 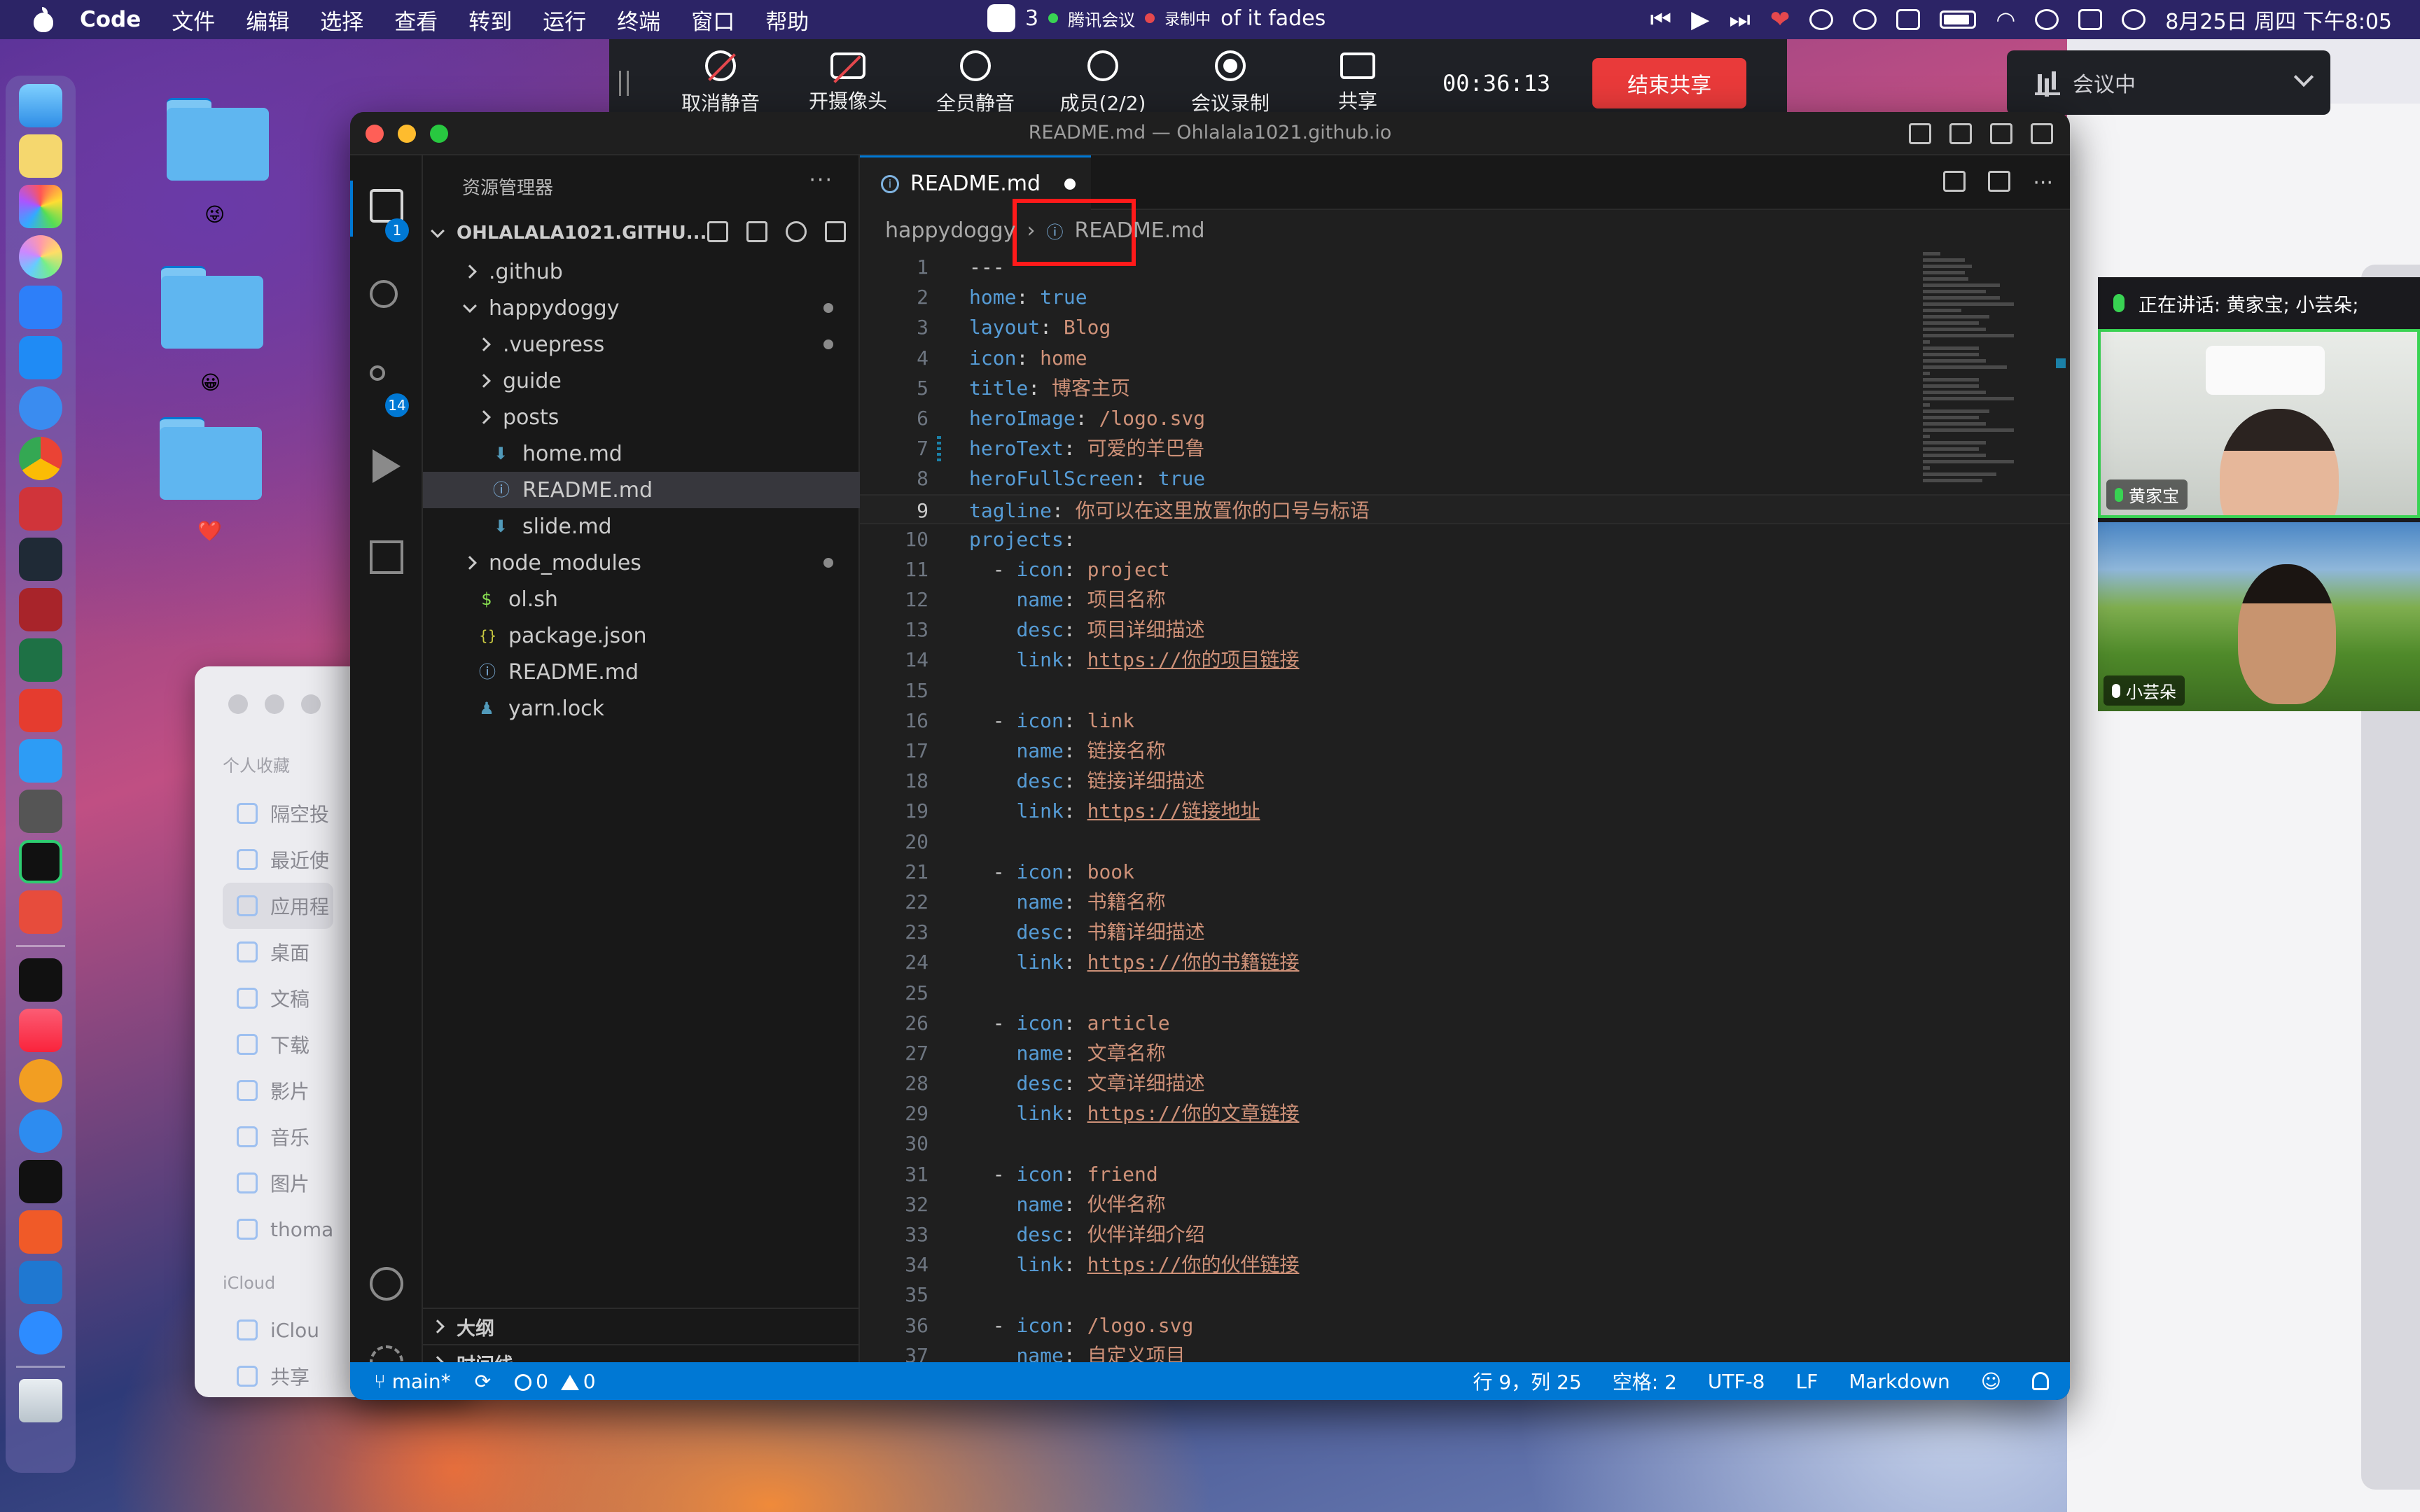 I want to click on start-camera-button: 开摄像头, so click(x=848, y=83).